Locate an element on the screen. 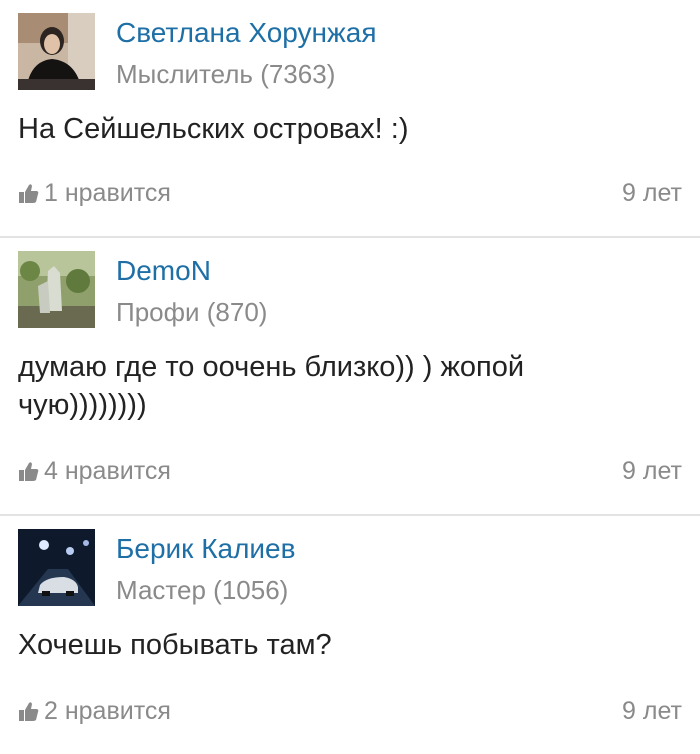 The image size is (700, 754). like-count: 1 нравится is located at coordinates (107, 193).